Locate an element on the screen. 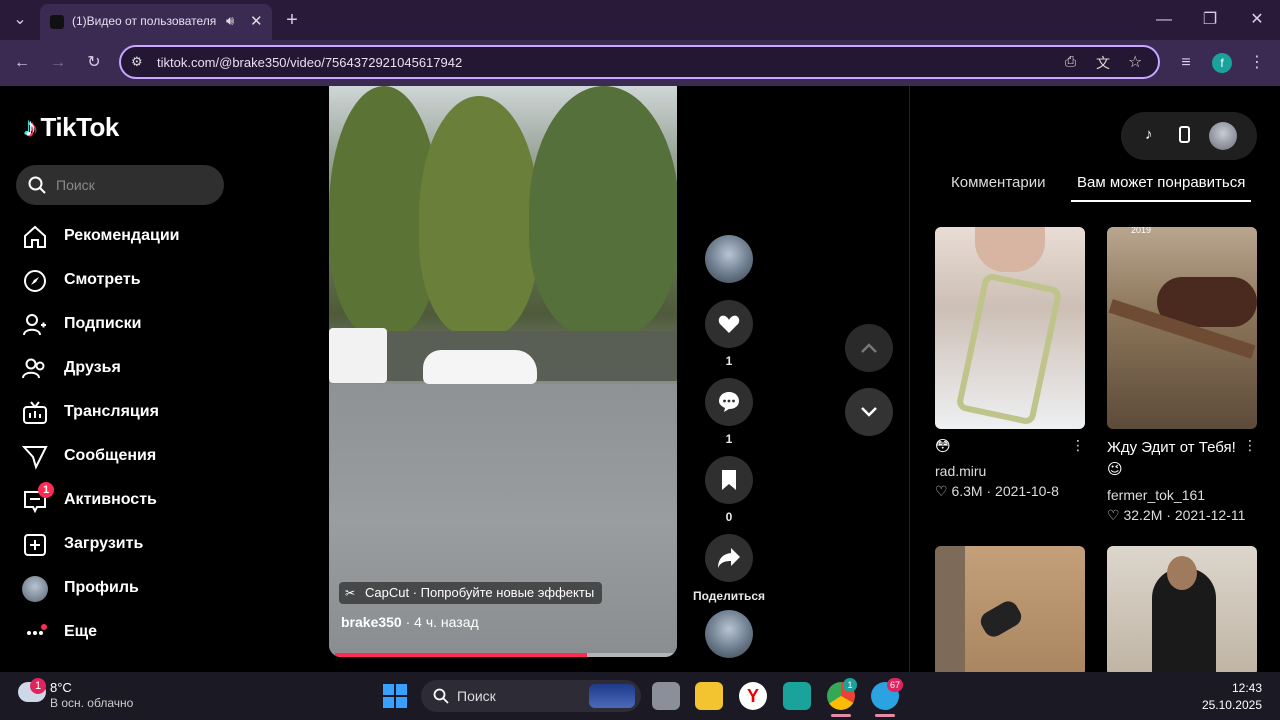 The height and width of the screenshot is (720, 1280). video-van is located at coordinates (358, 355).